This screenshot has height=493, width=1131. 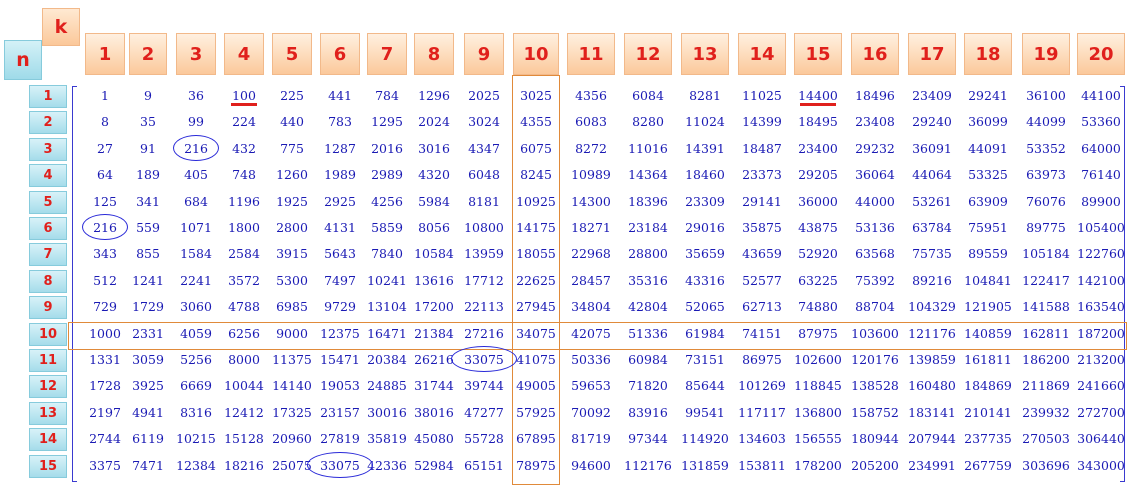 I want to click on cell-n6-k6: 4131, so click(x=340, y=227).